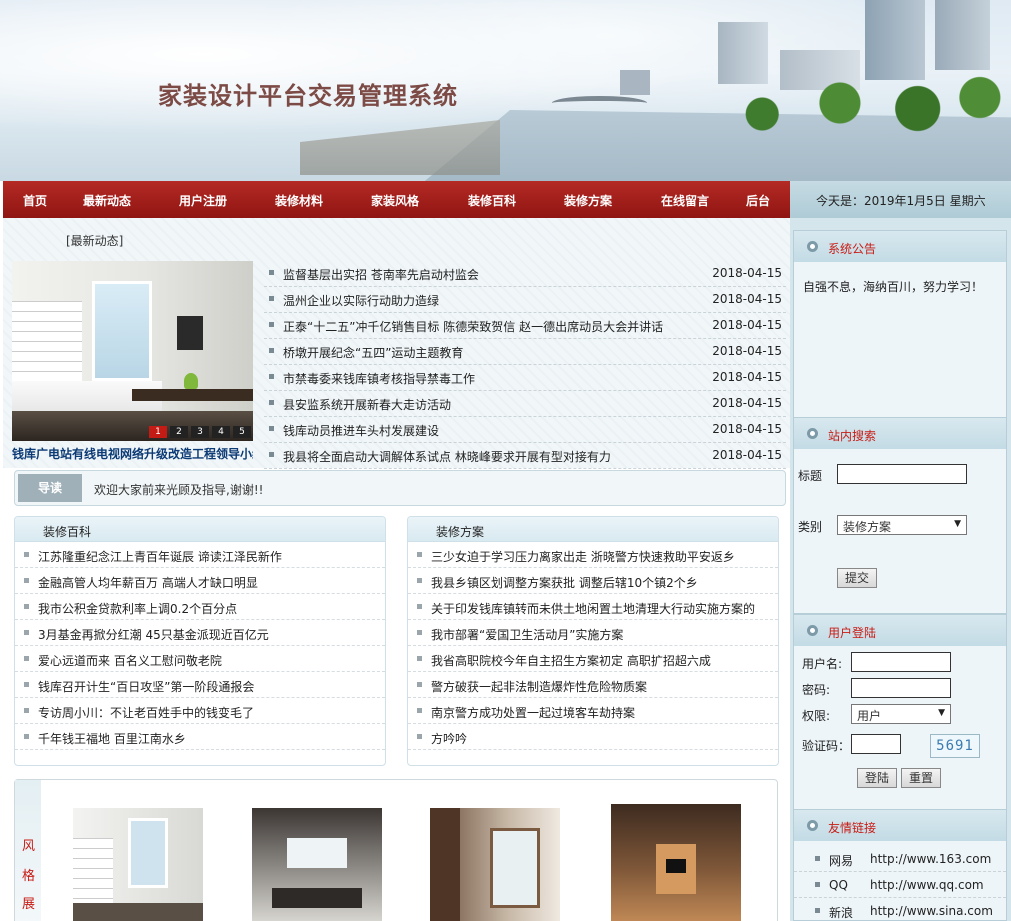 This screenshot has height=921, width=1011. I want to click on article-title: 三少女迫于学习压力离家出走 浙晓警方快速救助平安返乡, so click(583, 556).